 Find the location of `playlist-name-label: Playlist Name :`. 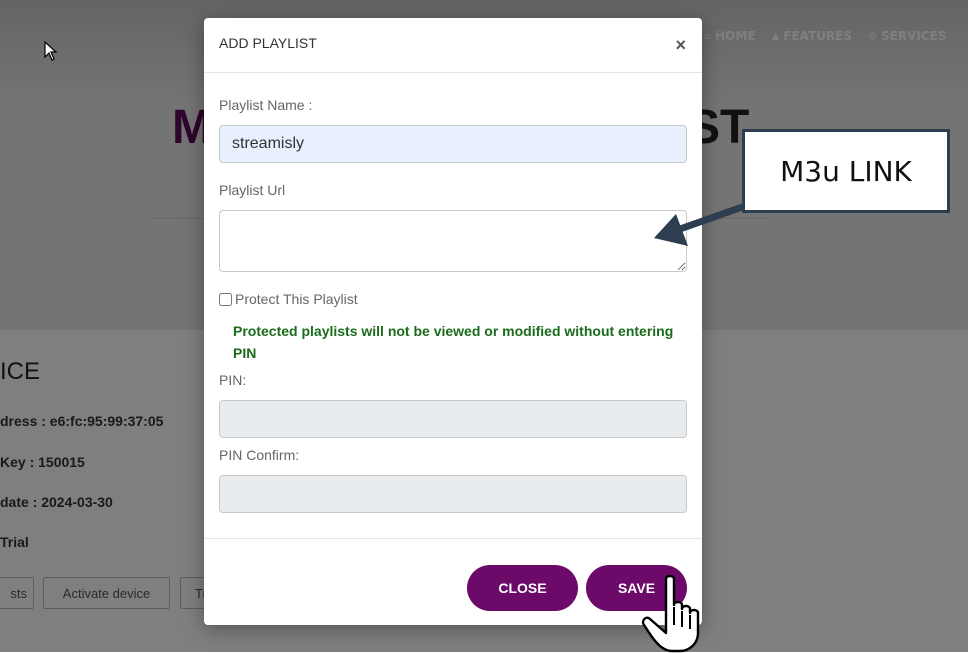

playlist-name-label: Playlist Name : is located at coordinates (266, 105).